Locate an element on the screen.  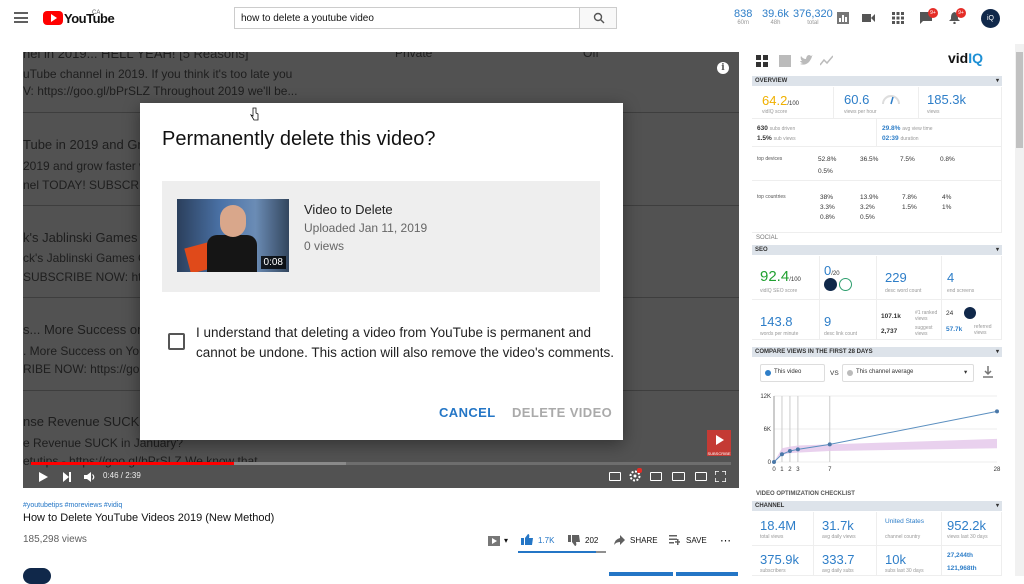
youtube-logo-text: YouTube is located at coordinates (89, 18).